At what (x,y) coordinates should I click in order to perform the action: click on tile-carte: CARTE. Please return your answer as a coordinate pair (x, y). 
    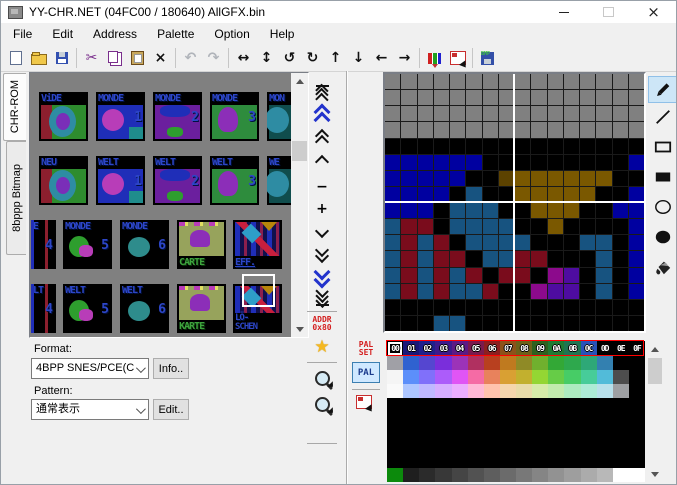
    Looking at the image, I should click on (201, 244).